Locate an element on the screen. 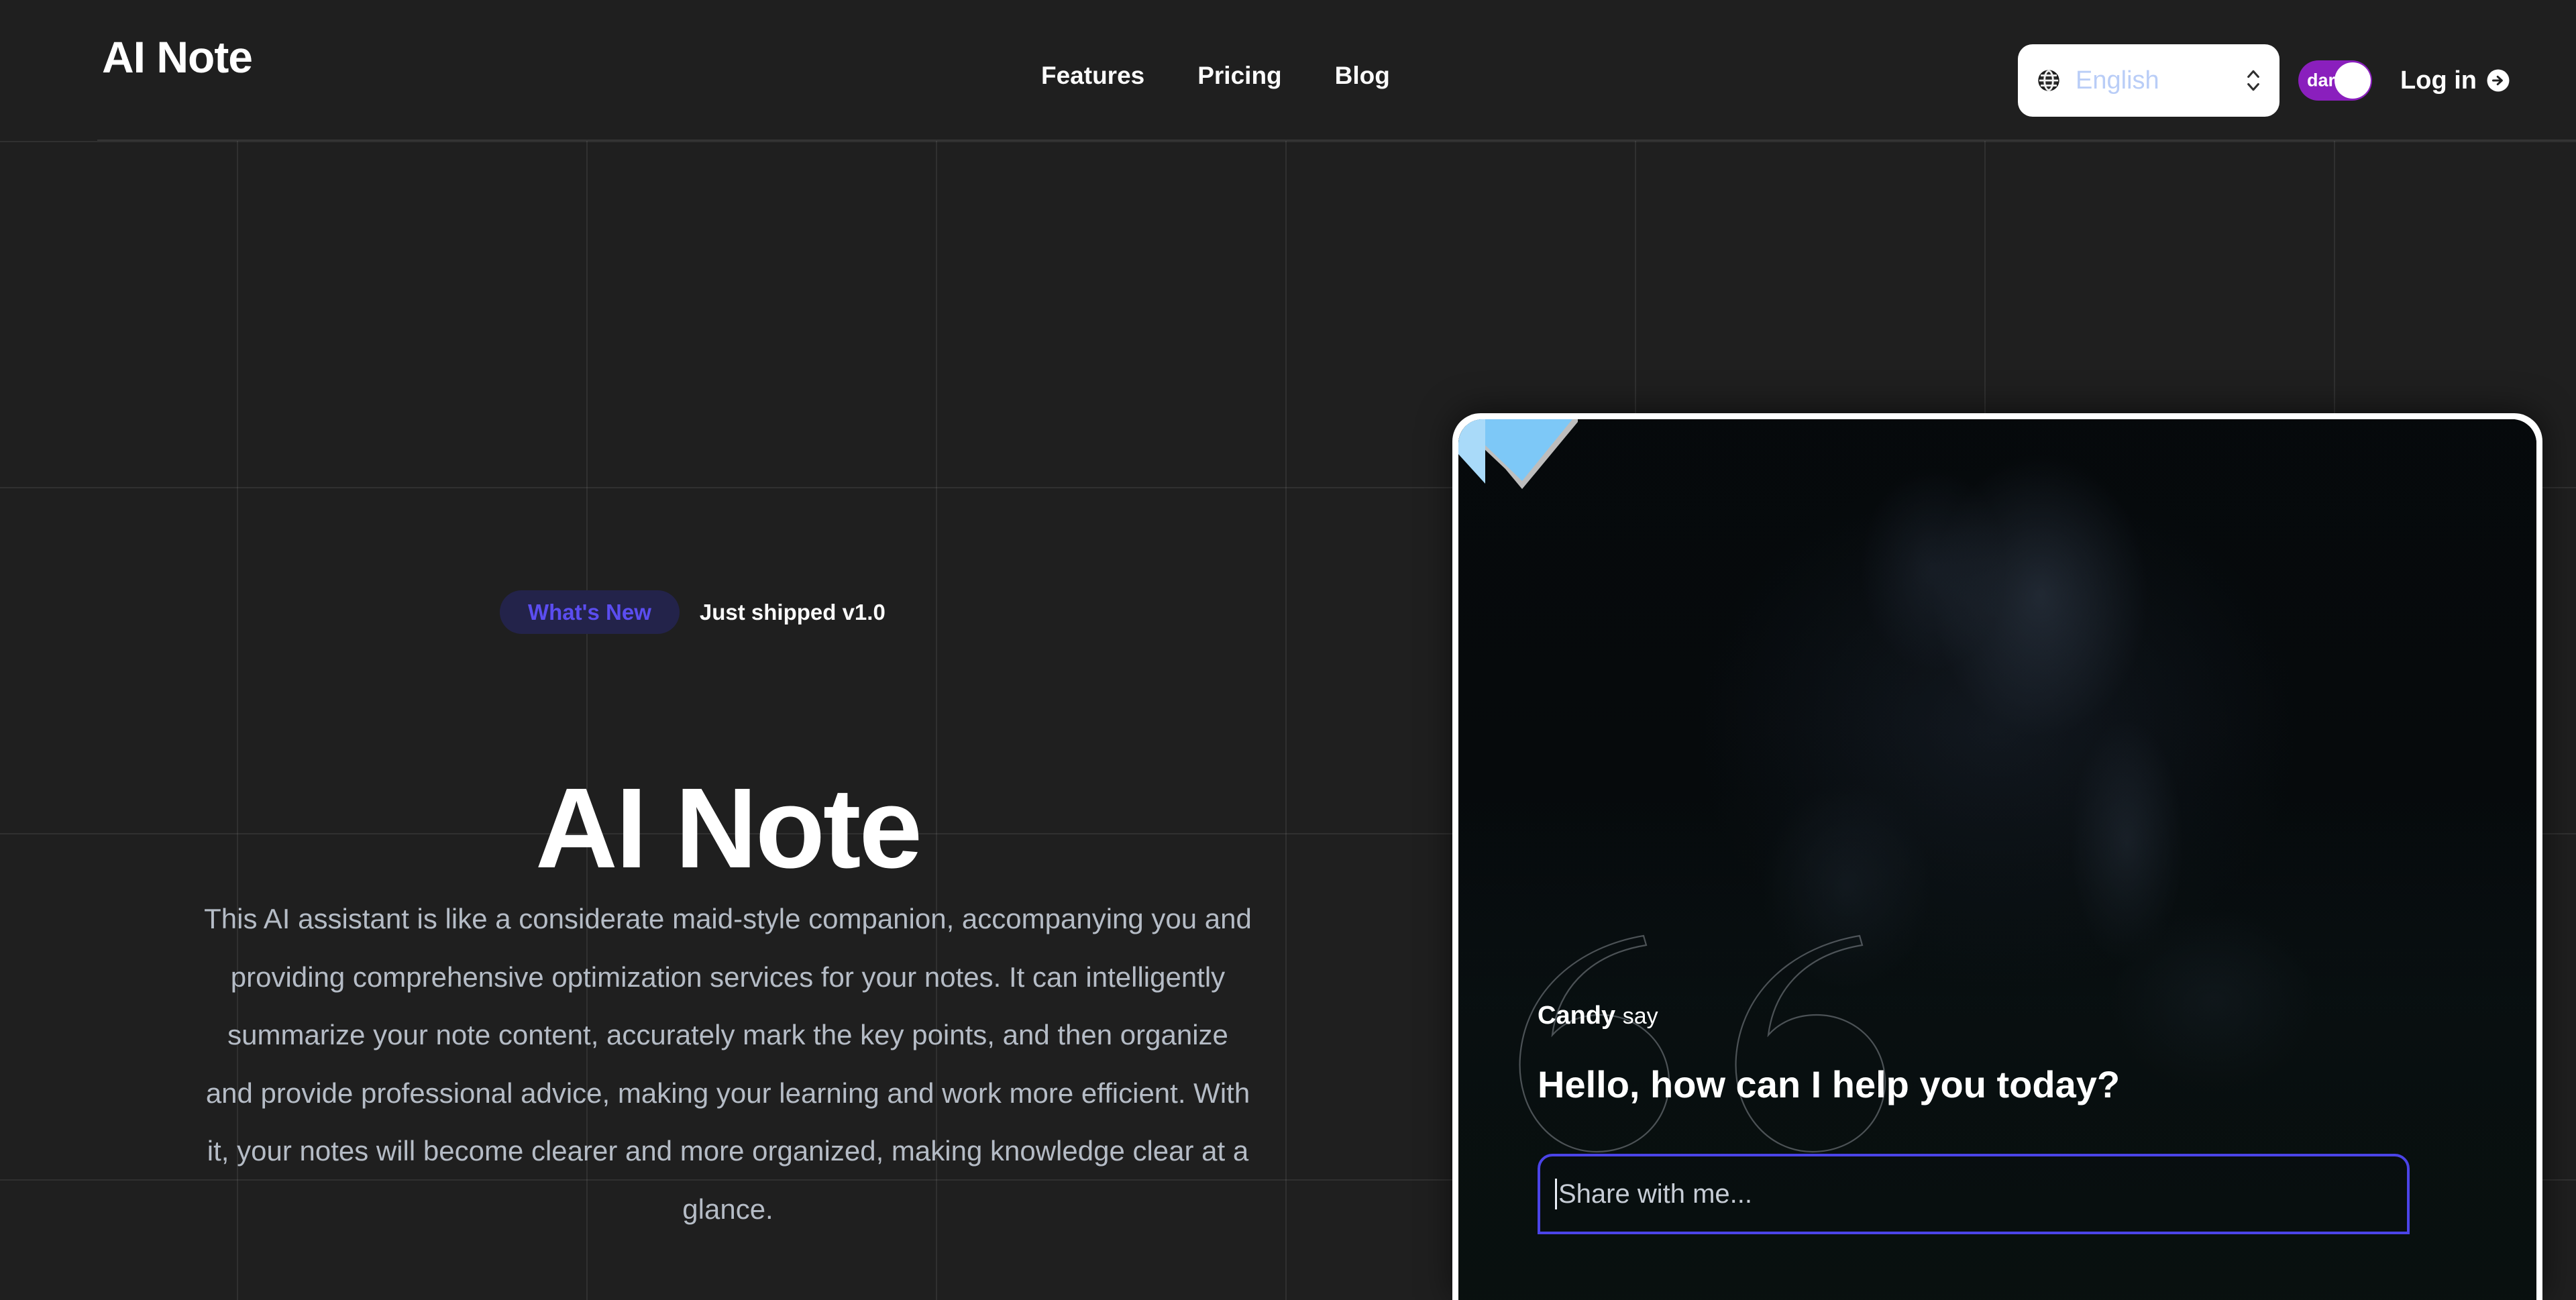 The height and width of the screenshot is (1300, 2576). nav-link-pricing: Pricing is located at coordinates (1239, 76).